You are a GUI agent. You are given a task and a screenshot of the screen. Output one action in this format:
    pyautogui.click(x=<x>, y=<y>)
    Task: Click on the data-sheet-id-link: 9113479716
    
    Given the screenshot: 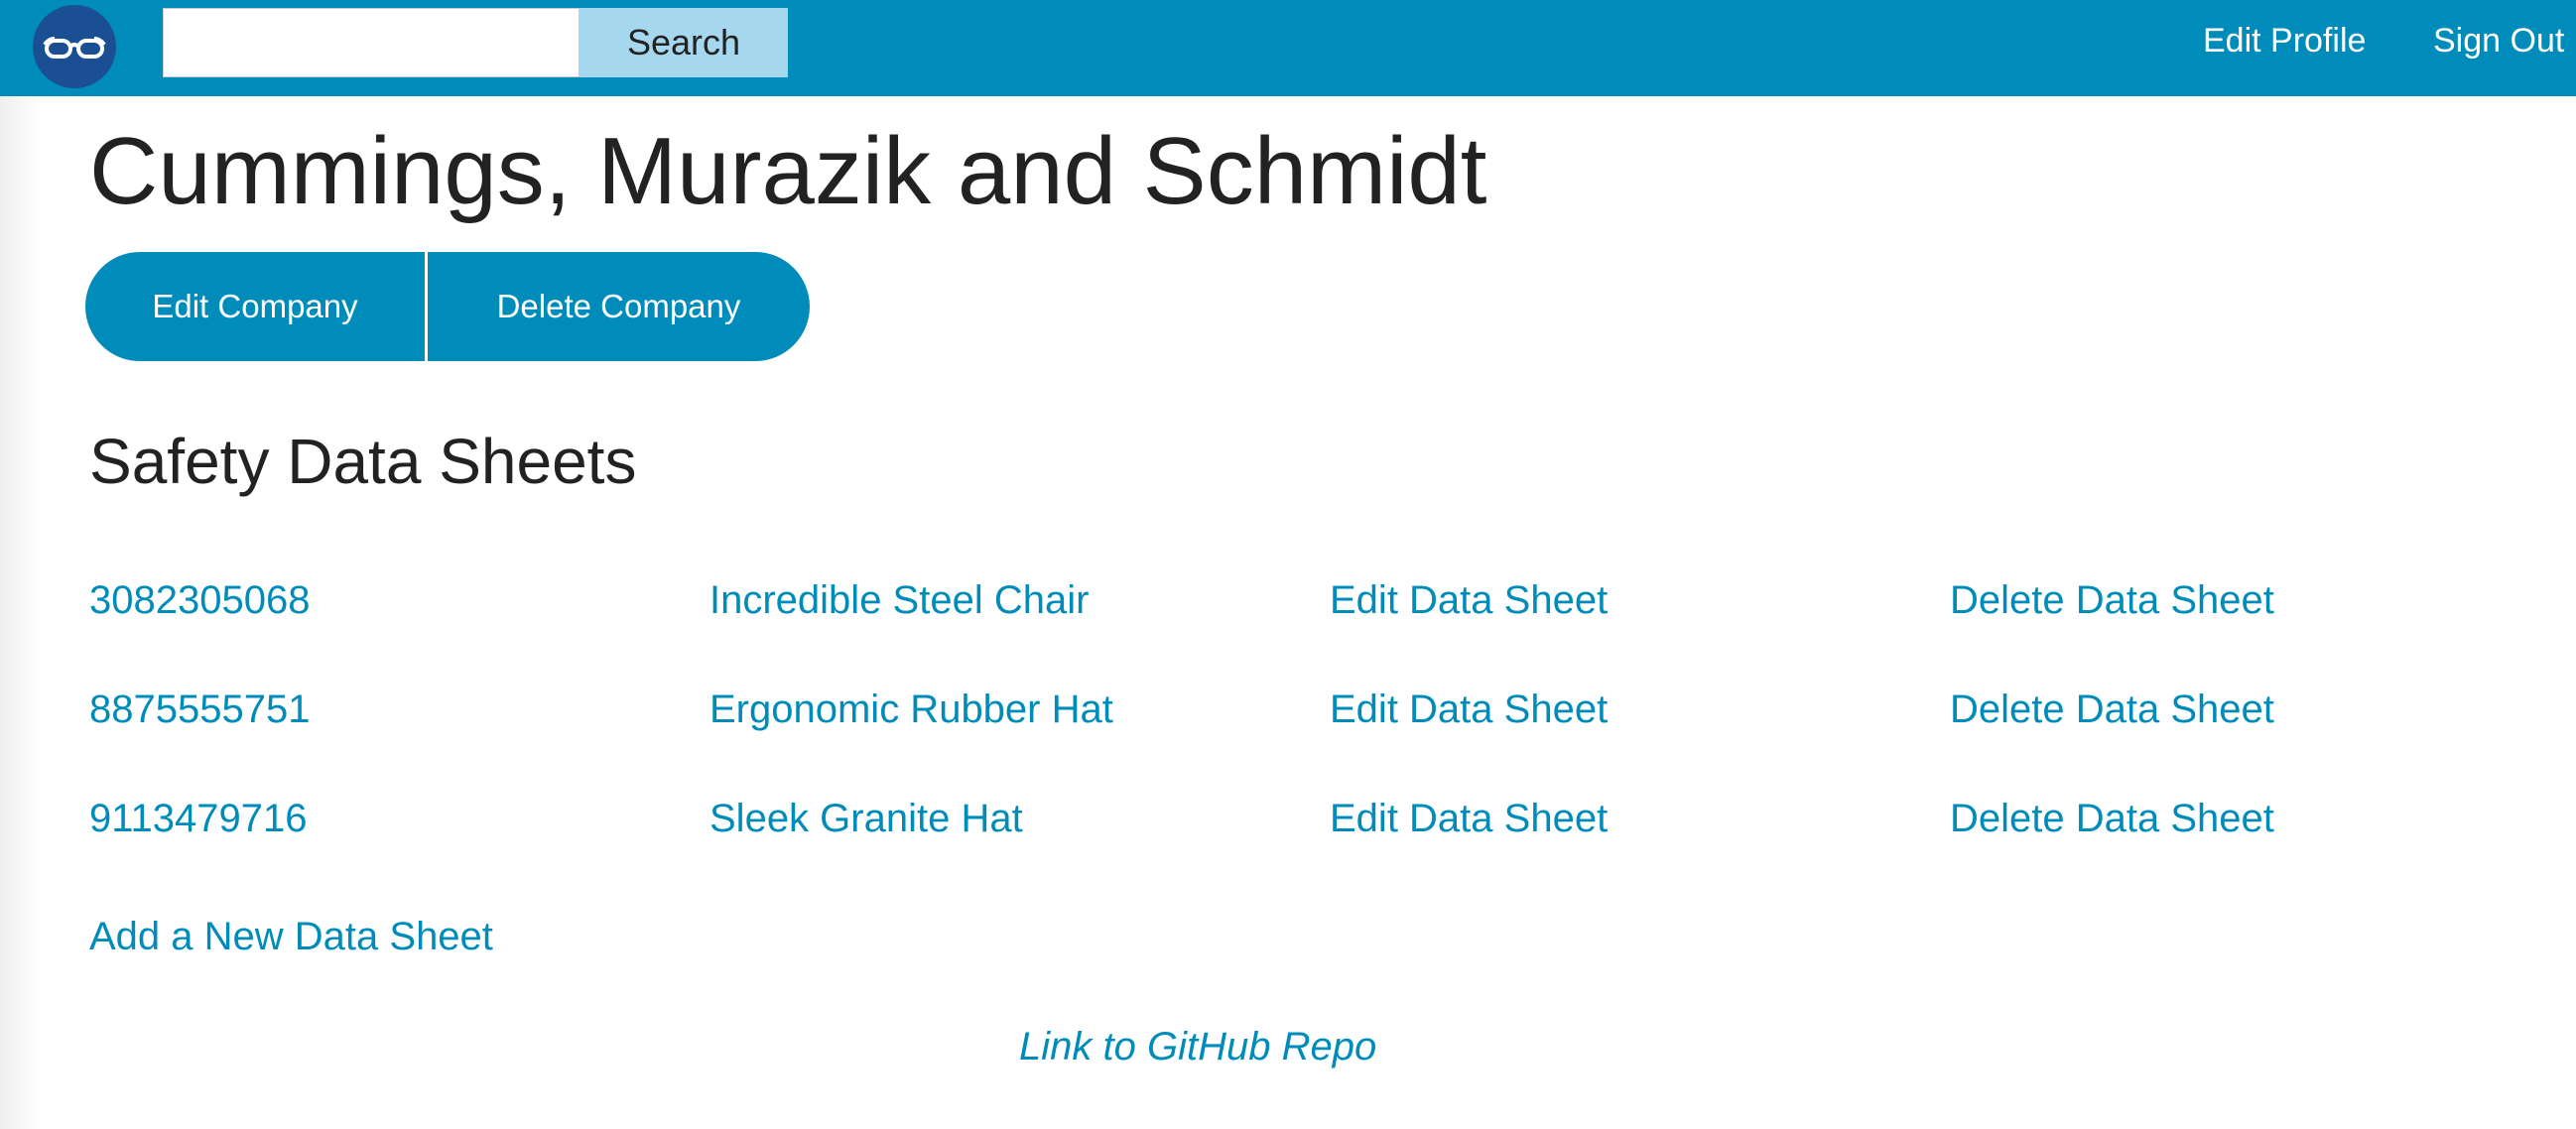 What is the action you would take?
    pyautogui.click(x=199, y=819)
    